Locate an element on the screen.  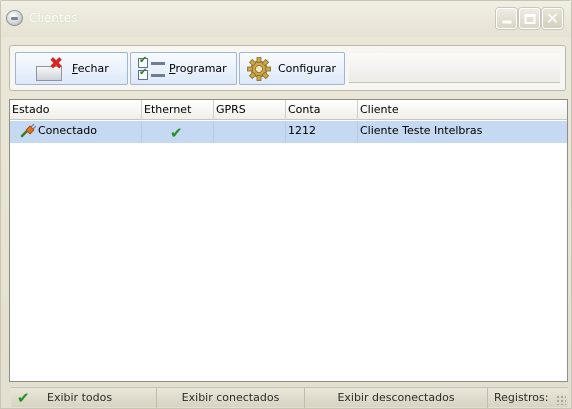
close-window-button: ✕ is located at coordinates (552, 18).